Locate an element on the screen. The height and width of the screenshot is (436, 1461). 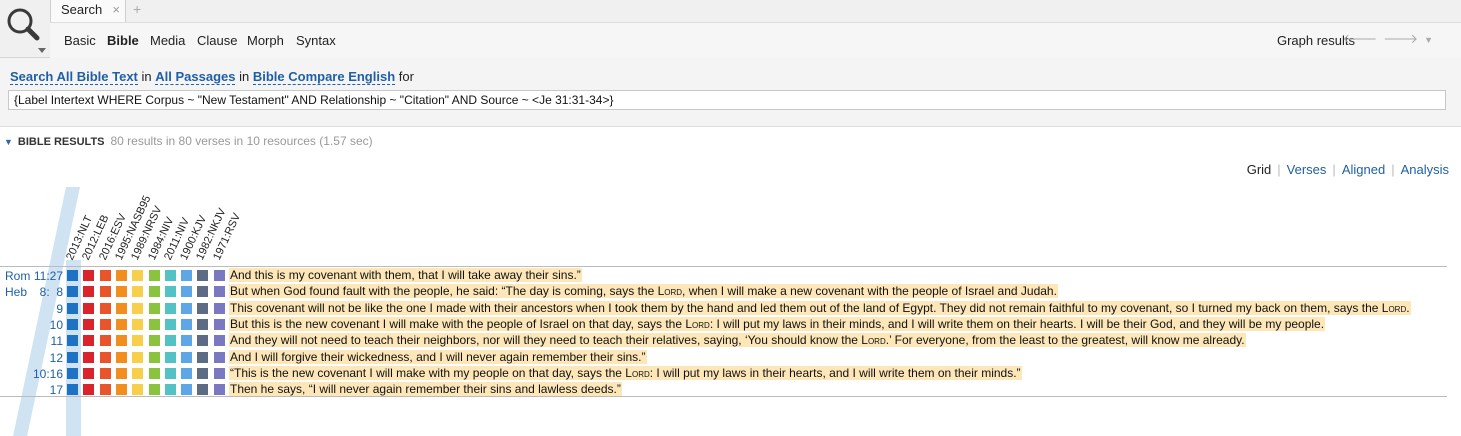
close-icon: × is located at coordinates (116, 9).